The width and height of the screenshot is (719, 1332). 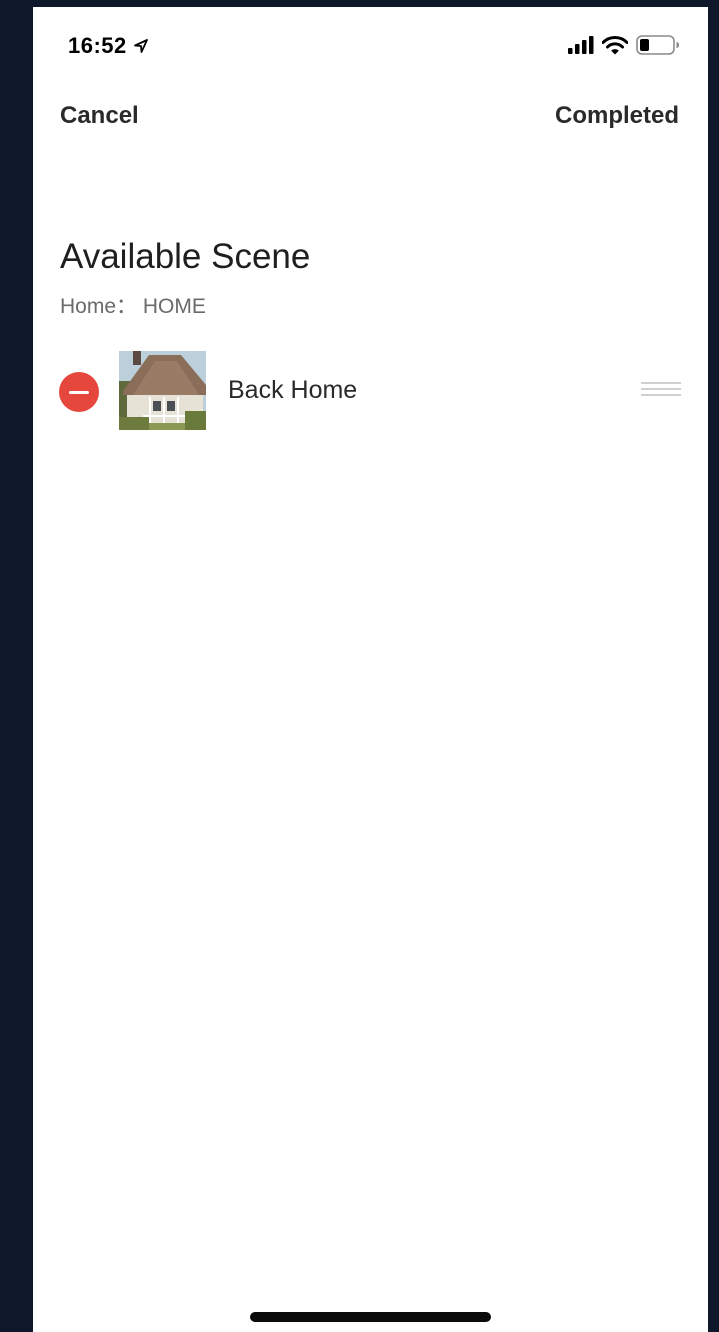 I want to click on wifi-icon, so click(x=615, y=44).